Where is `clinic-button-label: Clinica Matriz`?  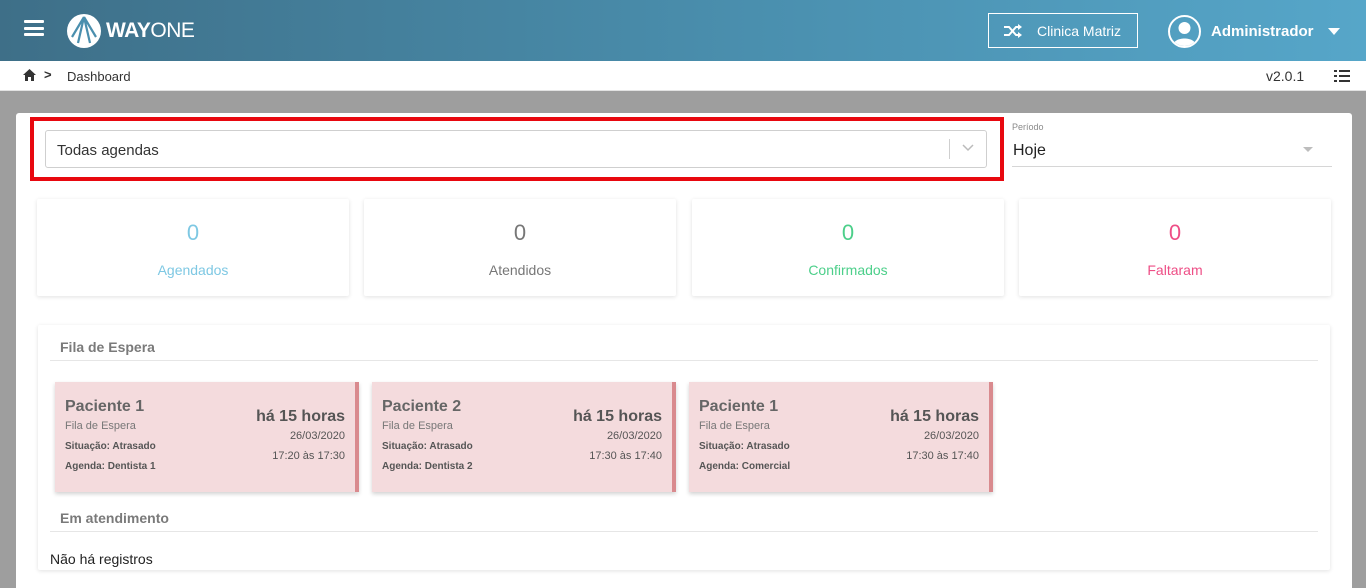 clinic-button-label: Clinica Matriz is located at coordinates (1079, 30).